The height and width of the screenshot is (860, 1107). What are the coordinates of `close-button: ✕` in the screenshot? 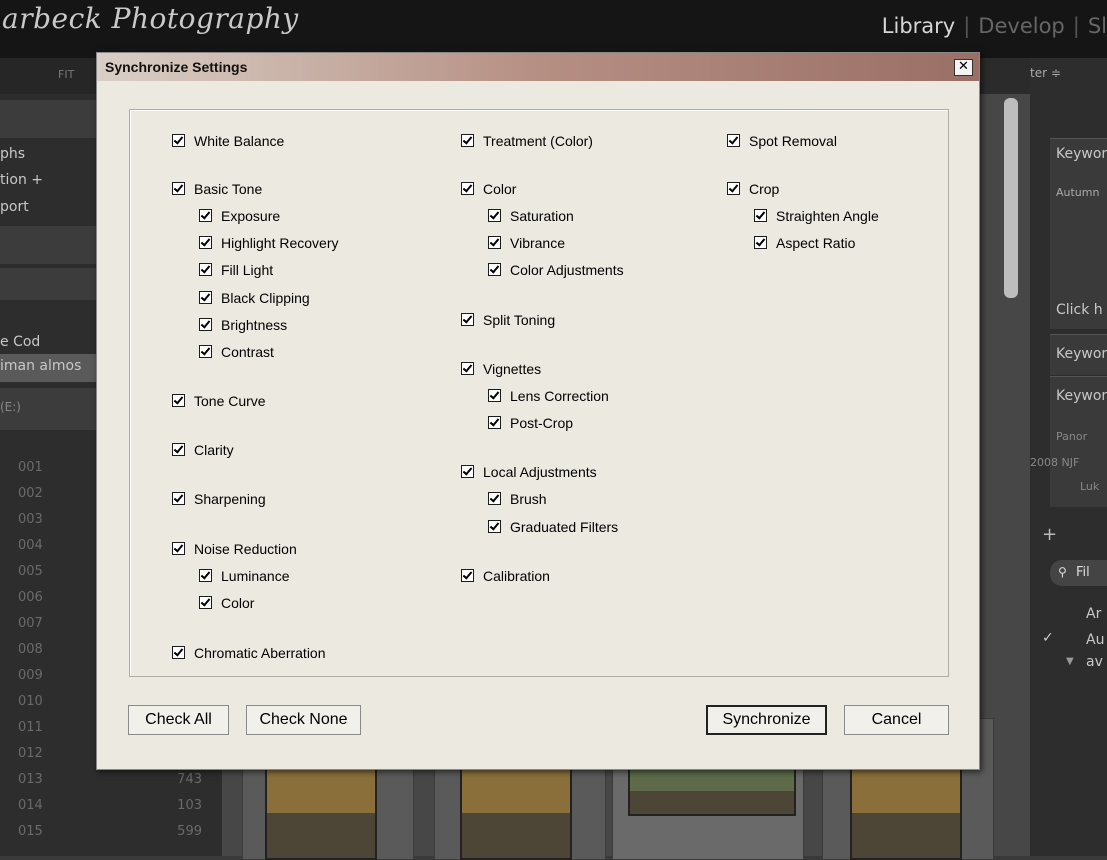 It's located at (963, 67).